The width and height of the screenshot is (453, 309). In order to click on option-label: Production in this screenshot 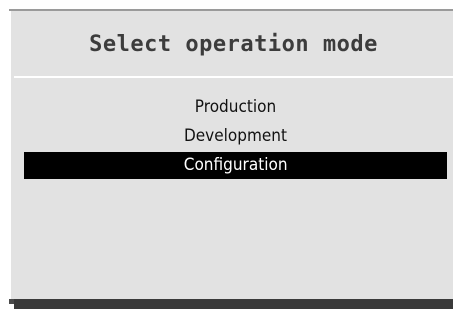, I will do `click(235, 107)`.